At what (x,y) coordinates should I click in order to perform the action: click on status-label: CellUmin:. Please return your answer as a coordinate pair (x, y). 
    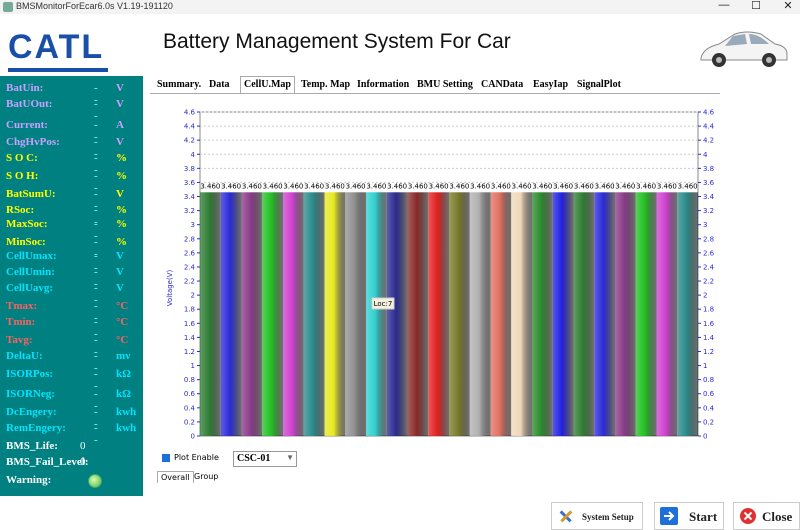
    Looking at the image, I should click on (30, 272).